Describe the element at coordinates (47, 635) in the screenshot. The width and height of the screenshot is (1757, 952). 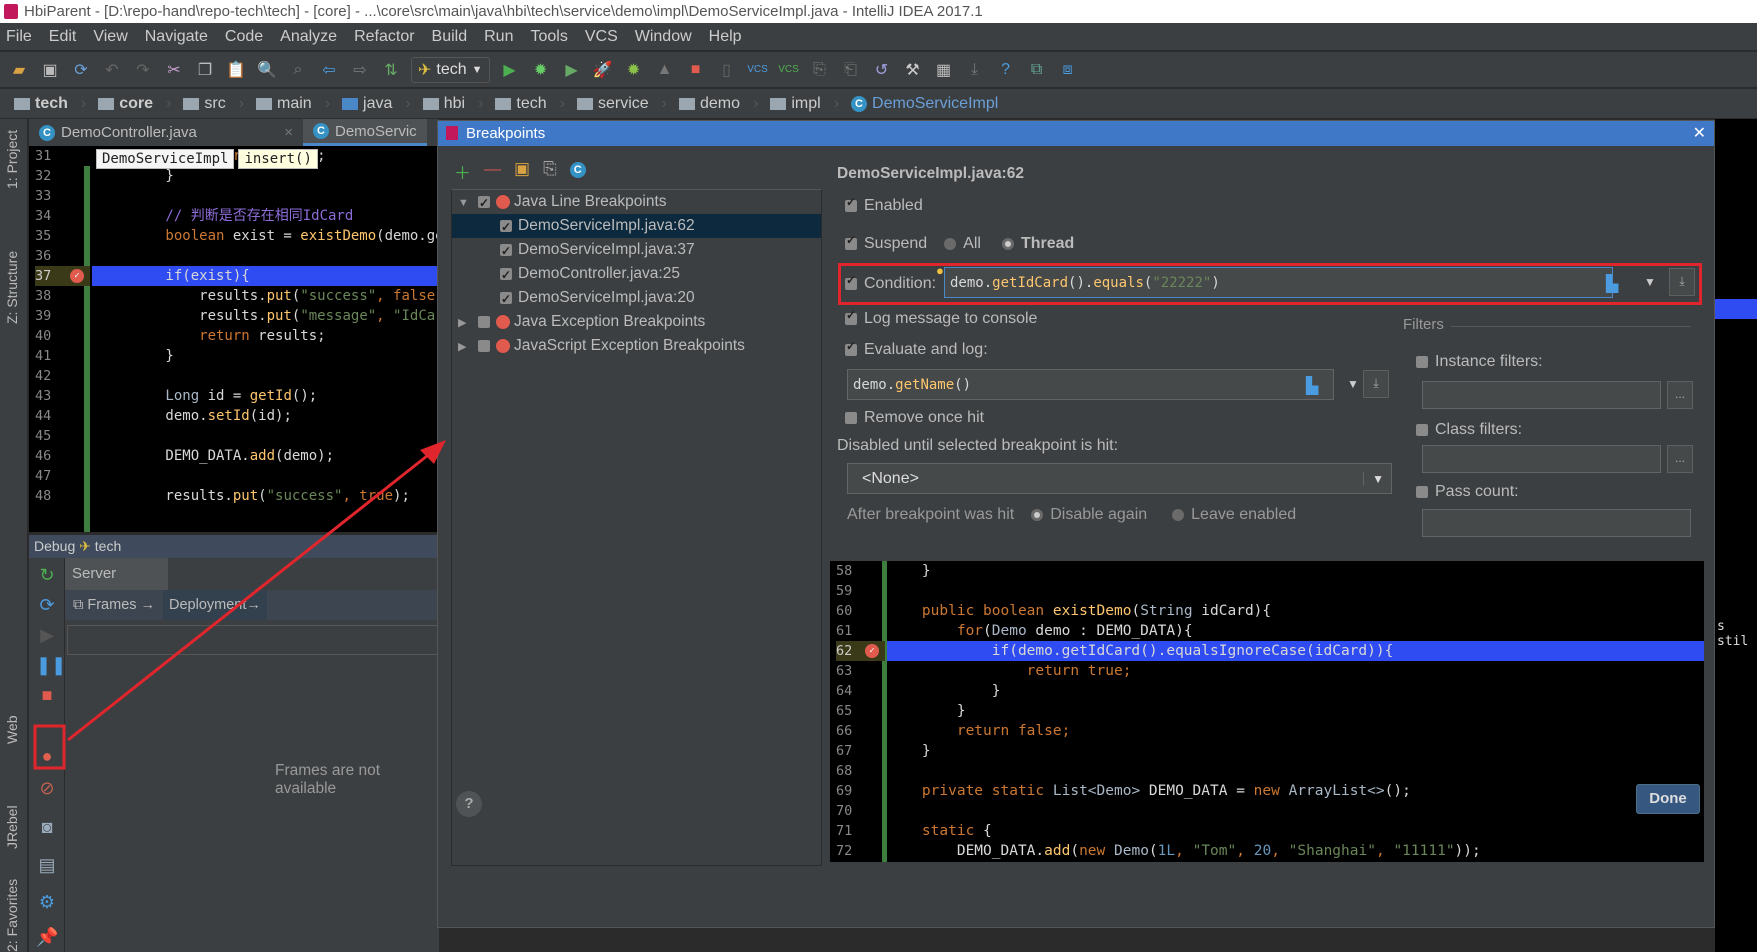
I see `resume-icon: ▶` at that location.